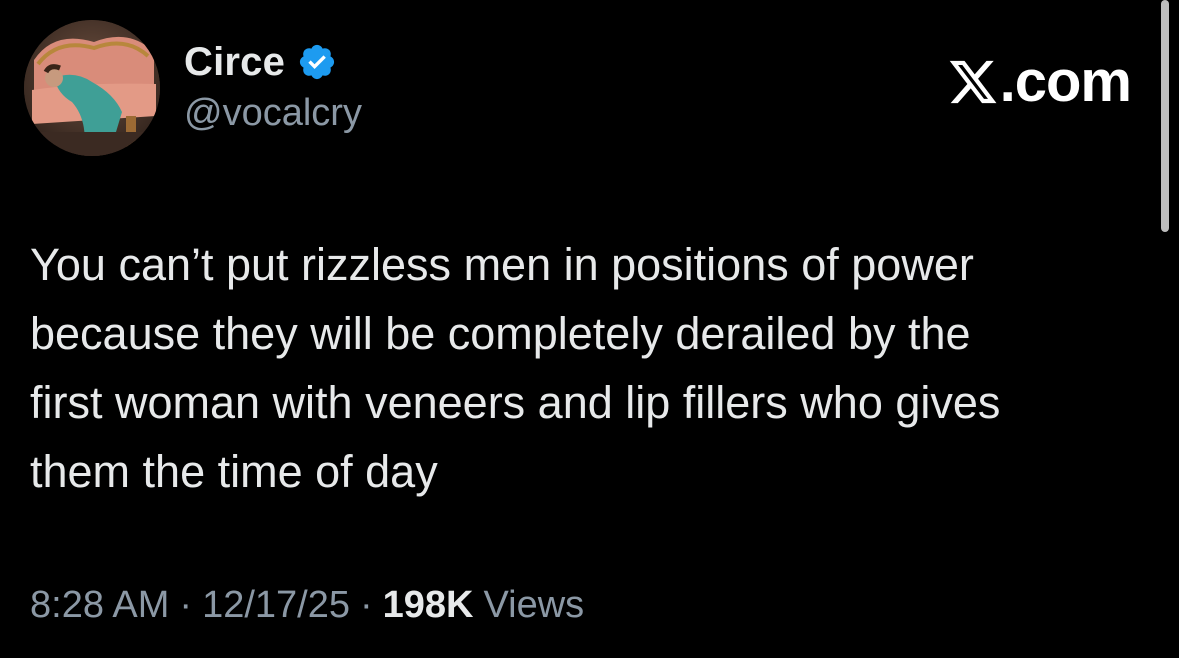 This screenshot has width=1179, height=658. I want to click on x-logo-icon, so click(973, 82).